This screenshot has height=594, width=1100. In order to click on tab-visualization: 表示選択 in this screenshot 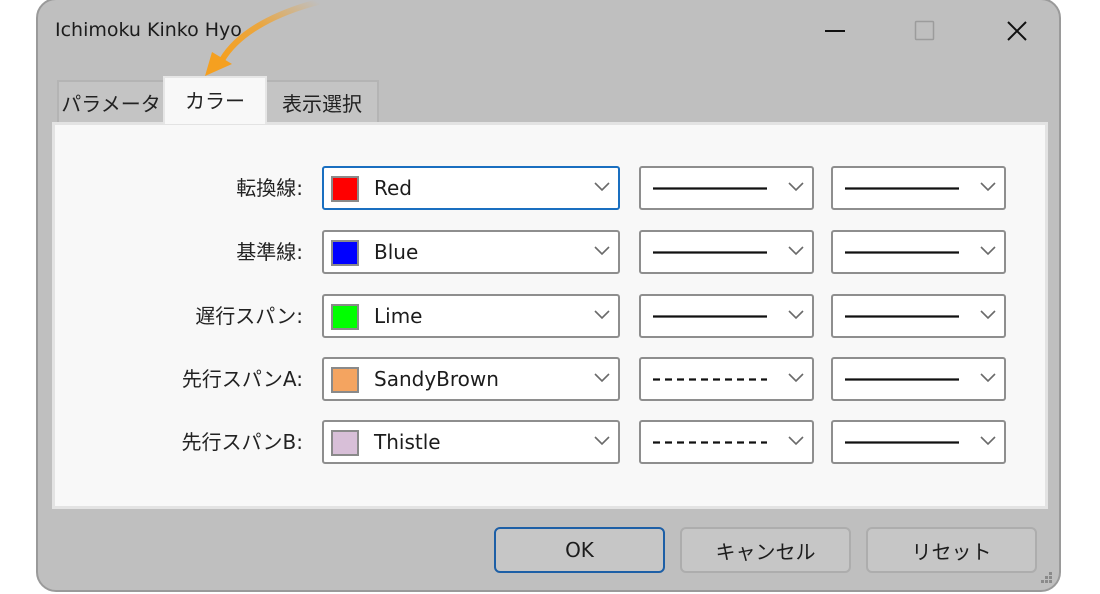, I will do `click(322, 101)`.